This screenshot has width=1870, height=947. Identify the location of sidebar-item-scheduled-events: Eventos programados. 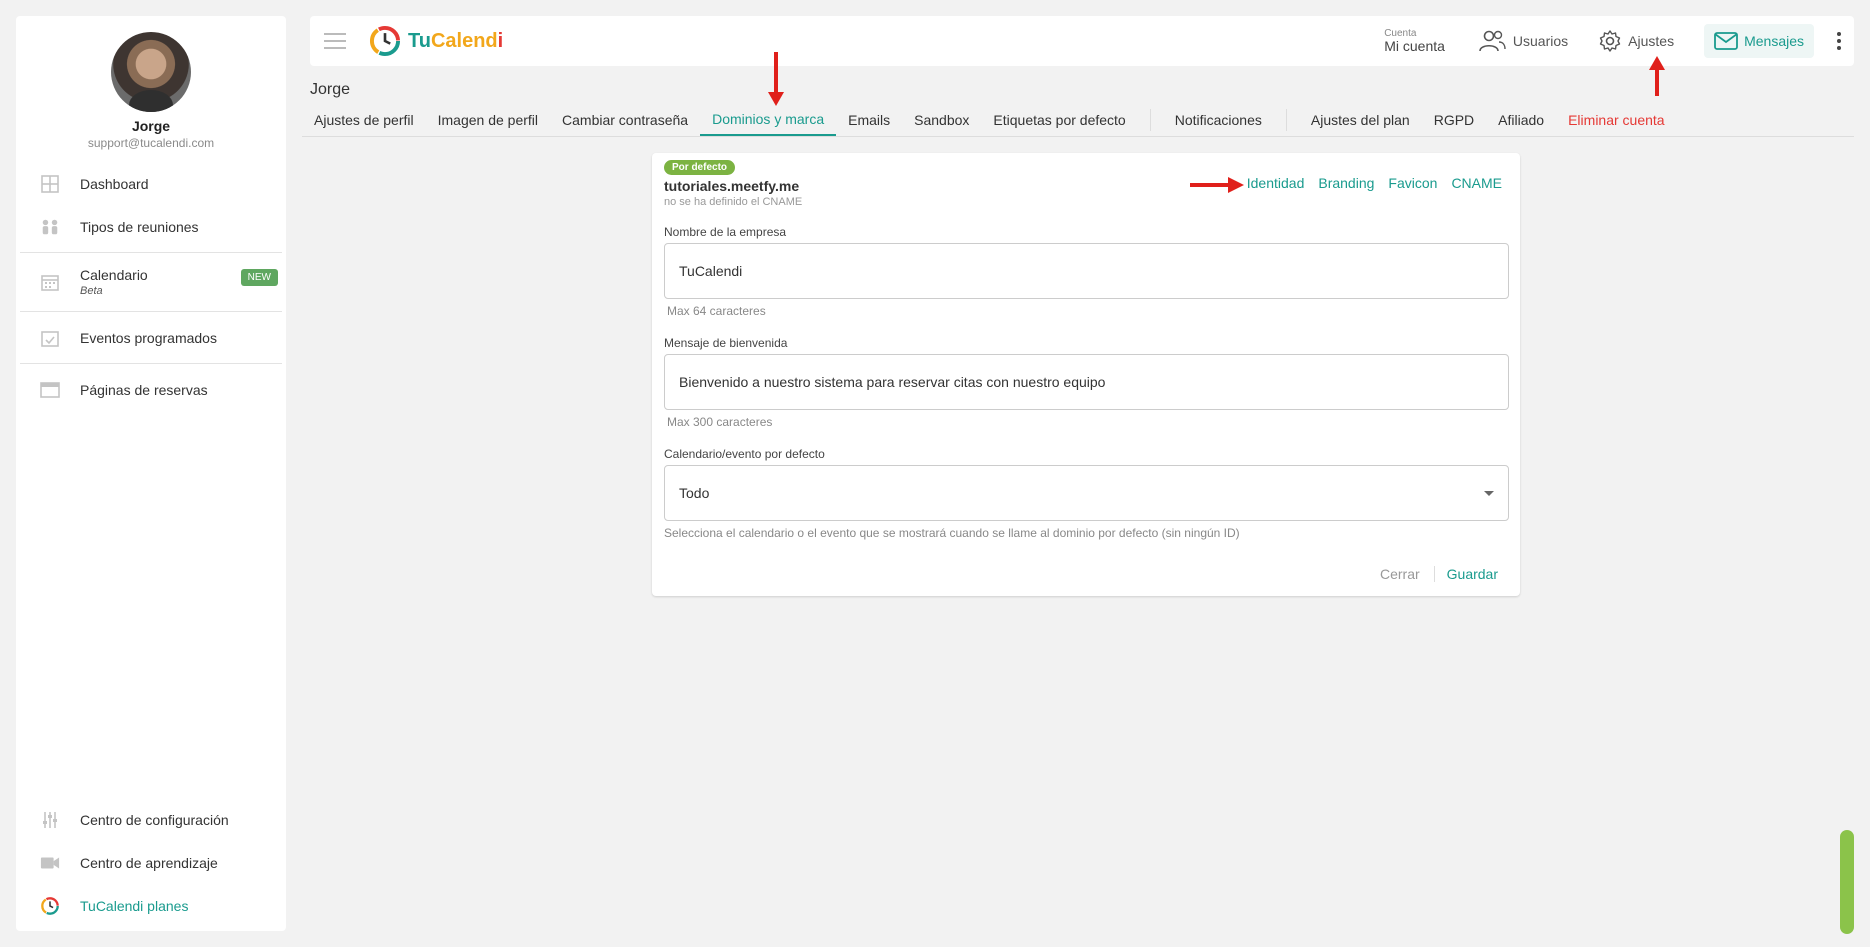
(151, 337).